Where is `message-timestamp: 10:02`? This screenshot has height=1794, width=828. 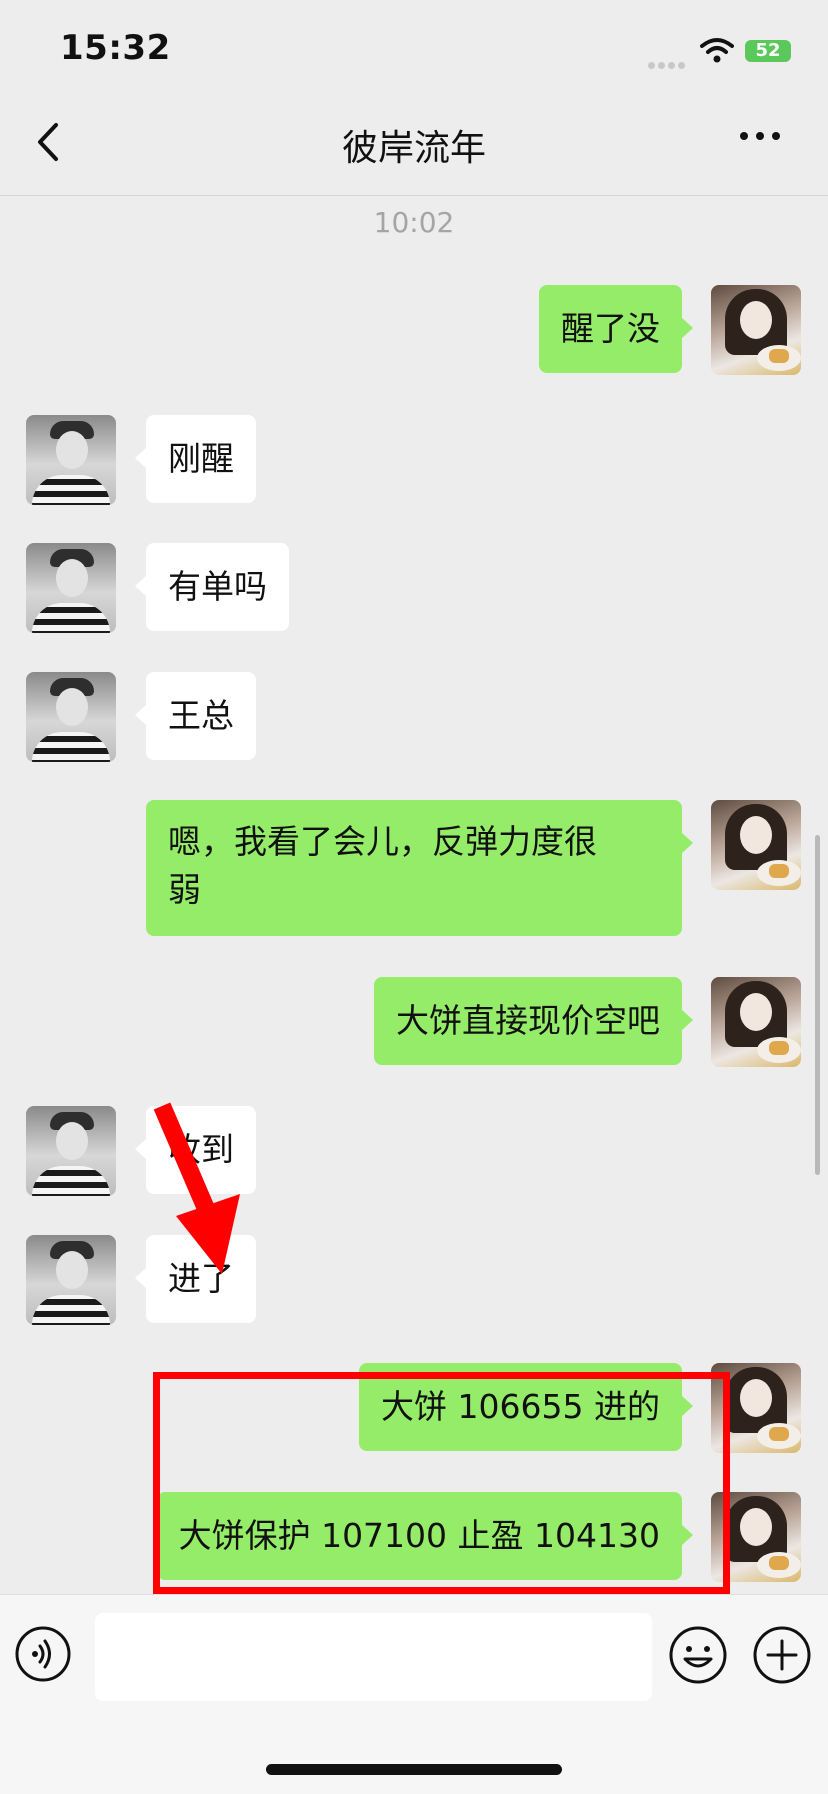 message-timestamp: 10:02 is located at coordinates (414, 222).